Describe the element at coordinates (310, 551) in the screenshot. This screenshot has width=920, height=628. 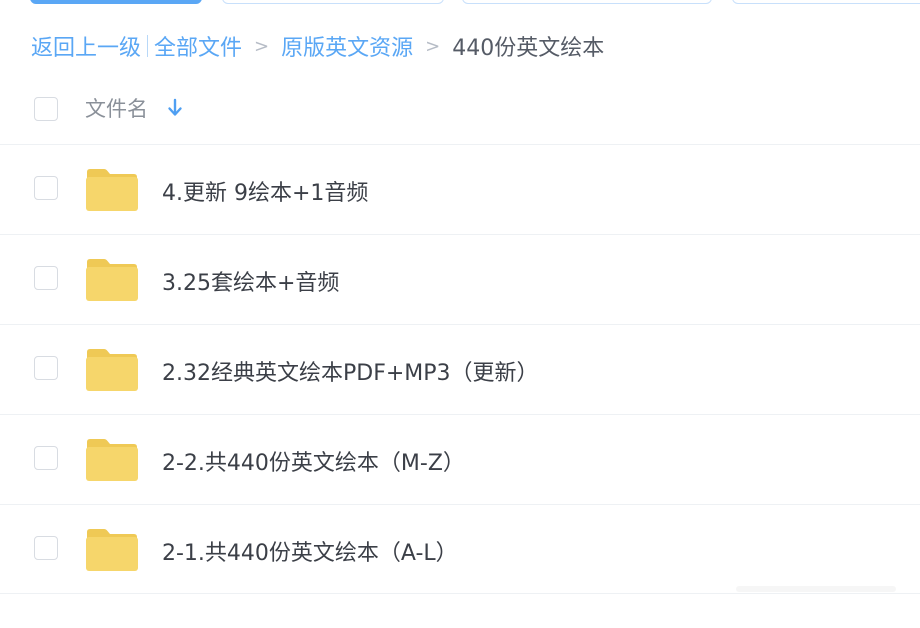
I see `file-name: 2-1.共440份英文绘本（A-L）` at that location.